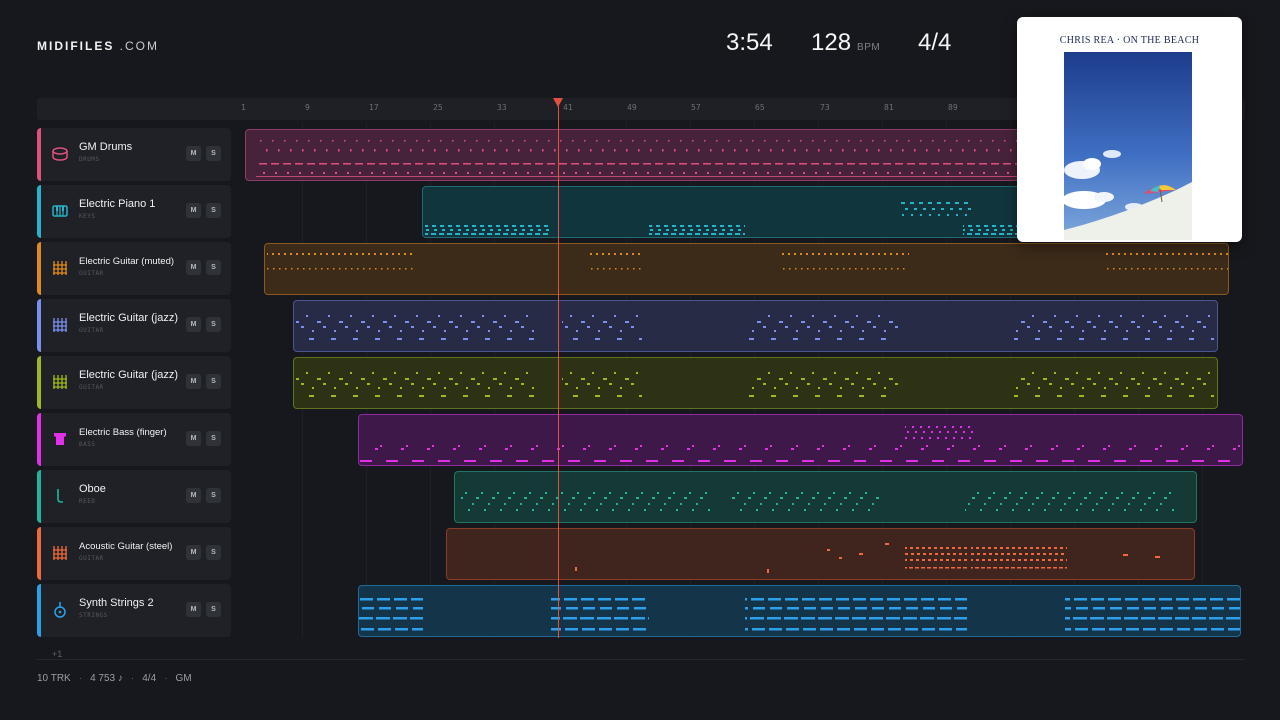  What do you see at coordinates (149, 678) in the screenshot?
I see `footer-time-signature: 4/4` at bounding box center [149, 678].